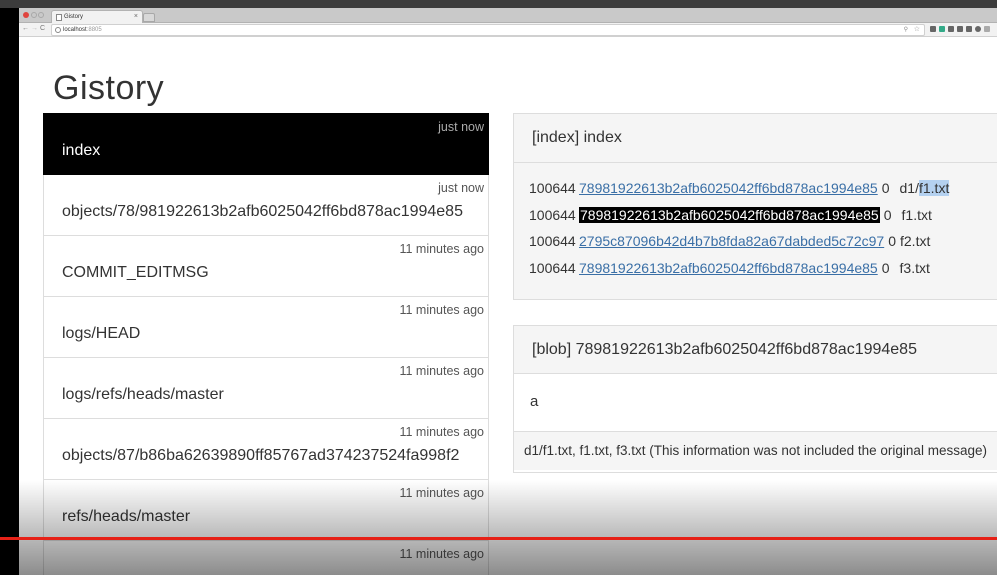 The width and height of the screenshot is (997, 575). What do you see at coordinates (34, 29) in the screenshot?
I see `forward-arrow-icon: →` at bounding box center [34, 29].